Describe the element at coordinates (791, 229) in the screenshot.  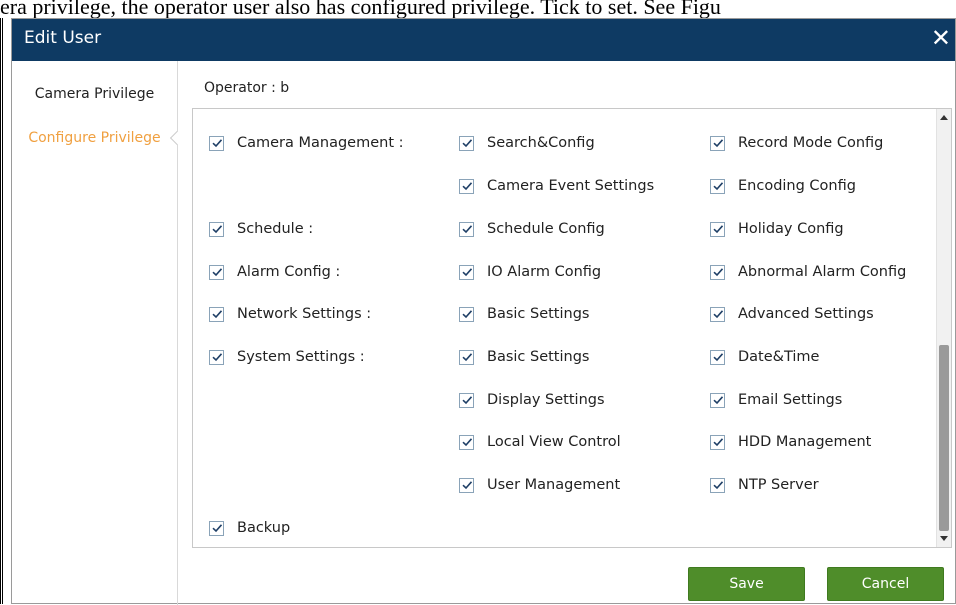
I see `checkbox-label: Holiday Config` at that location.